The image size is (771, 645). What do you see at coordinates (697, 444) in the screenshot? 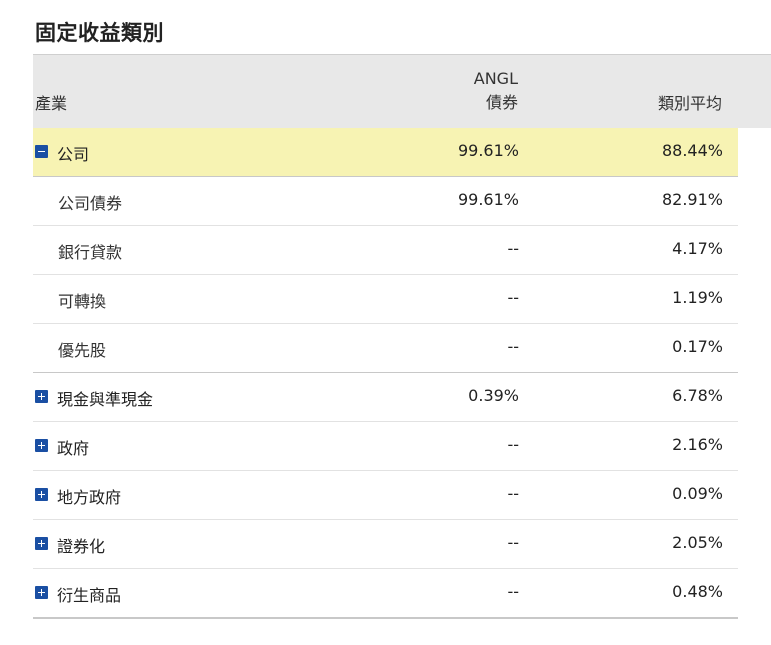
I see `row-average-value: 2.16%` at bounding box center [697, 444].